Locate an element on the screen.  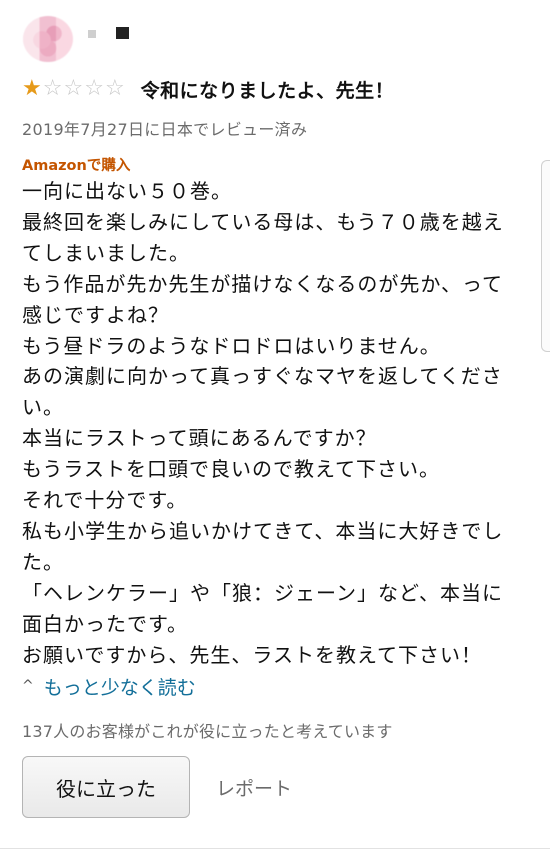
star-filled-icon: ★ is located at coordinates (32, 88).